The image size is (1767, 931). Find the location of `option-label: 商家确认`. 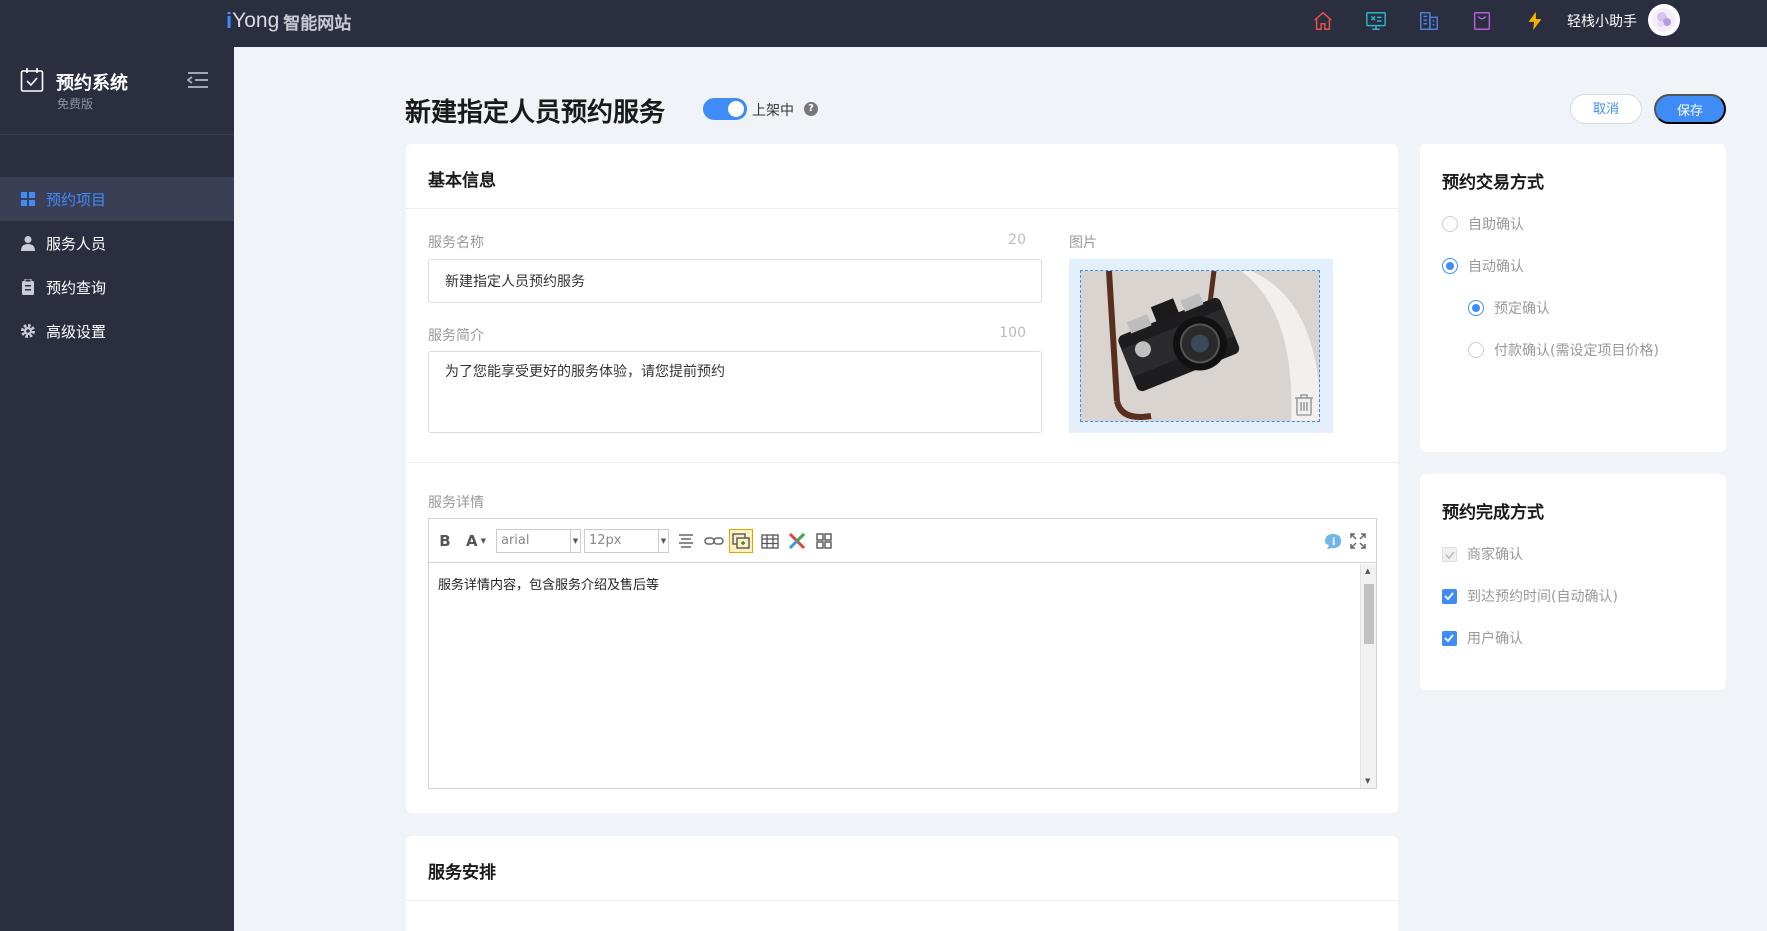

option-label: 商家确认 is located at coordinates (1495, 555).